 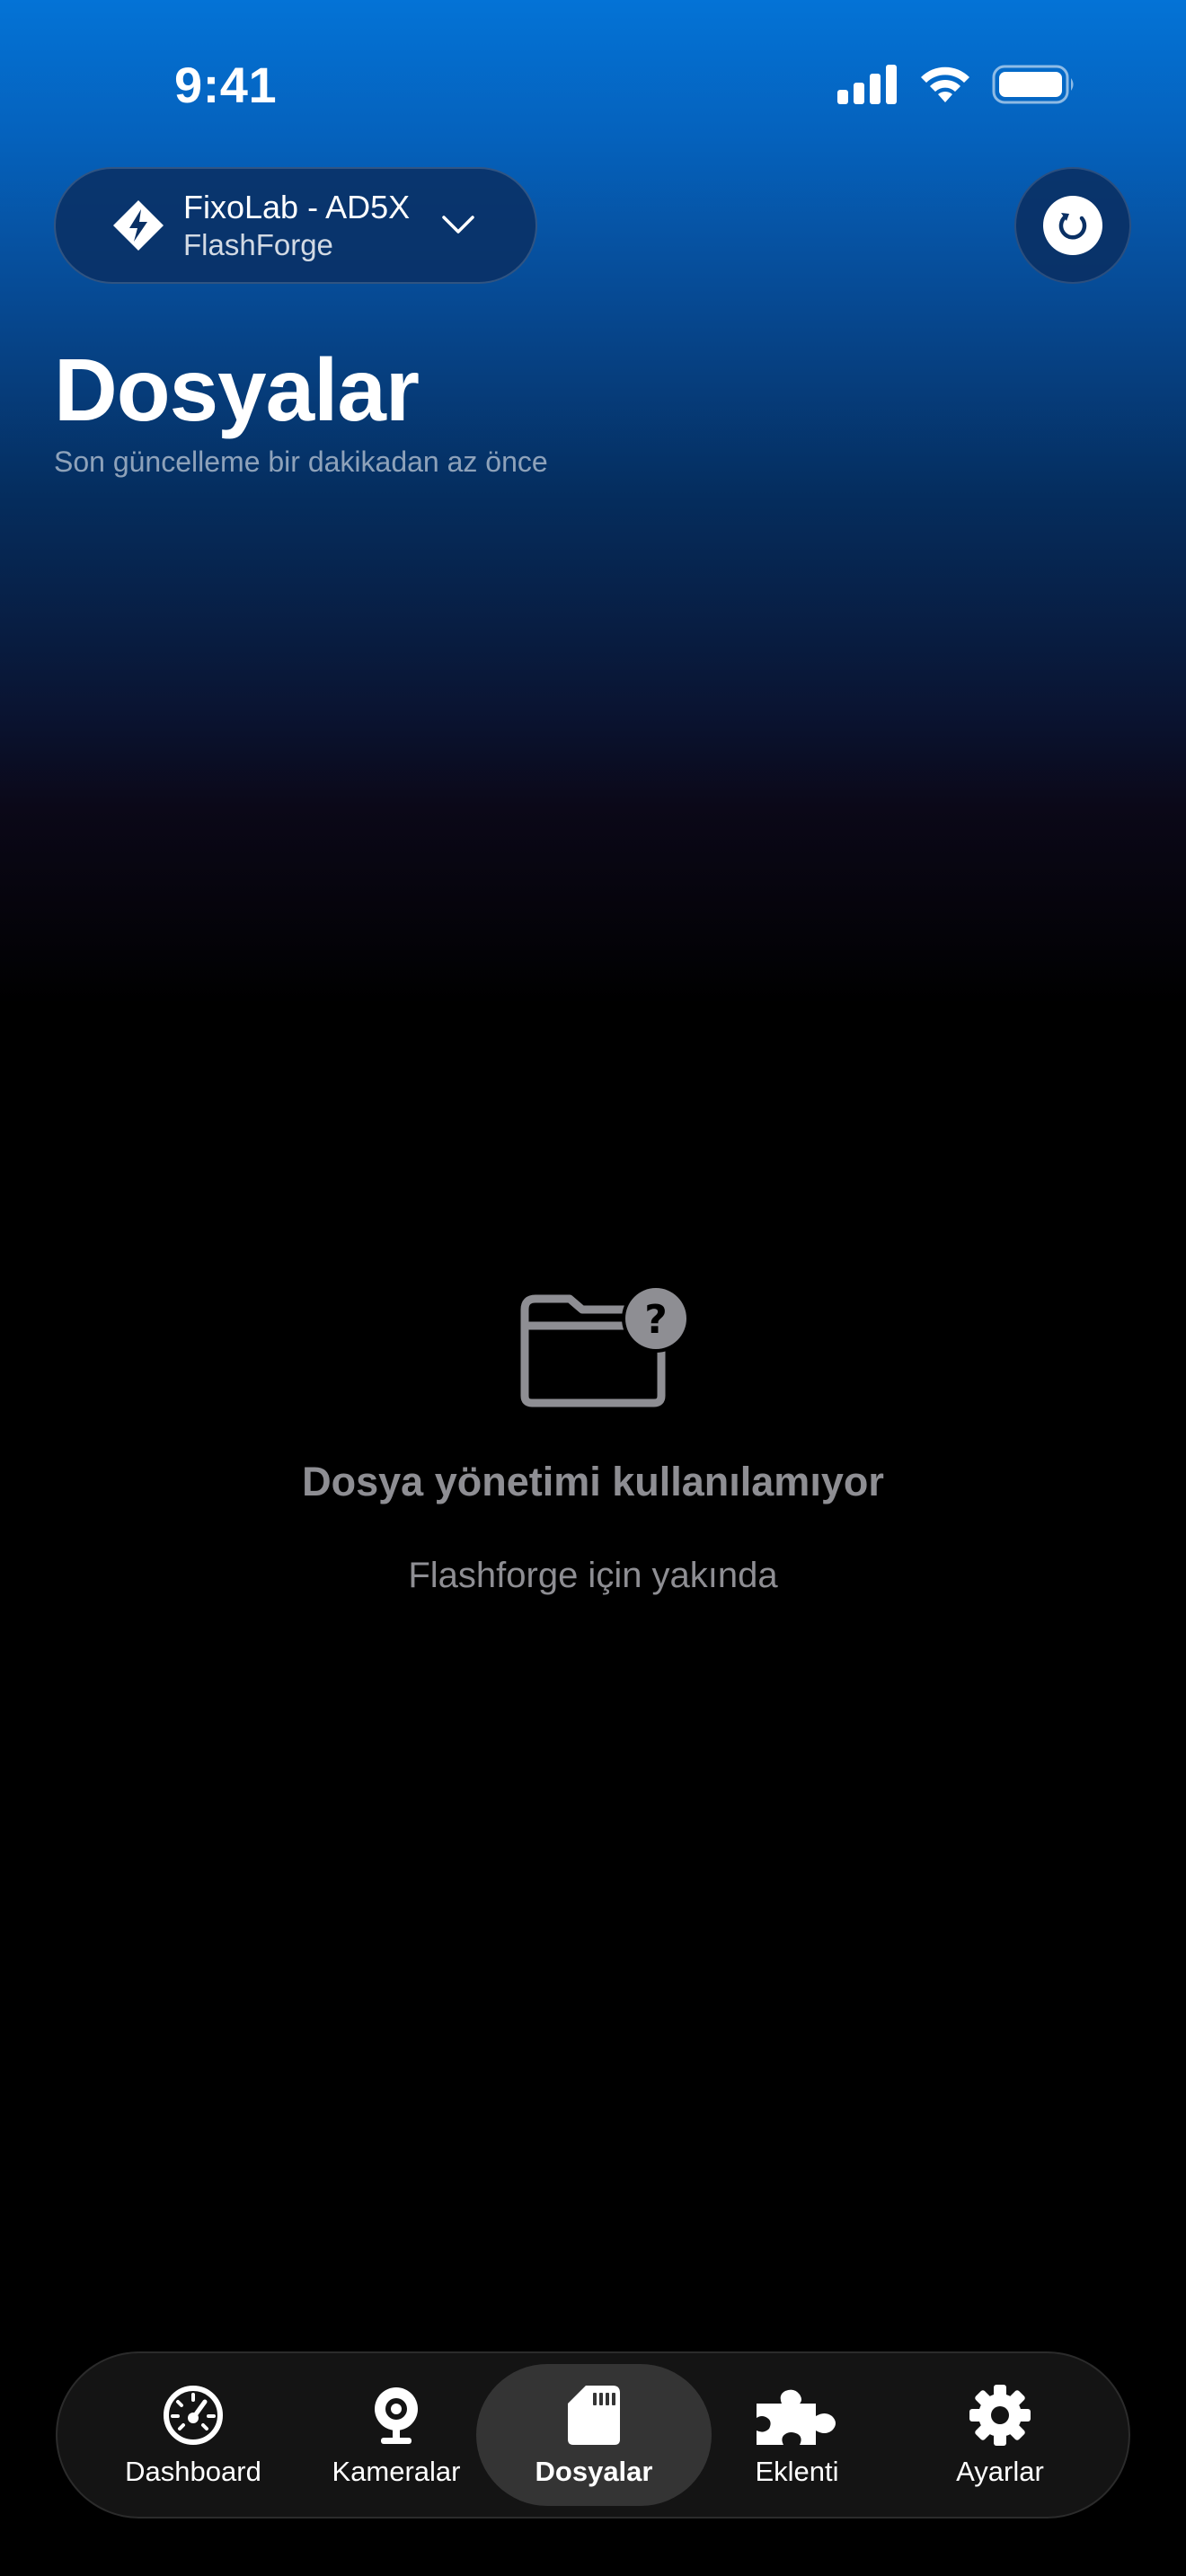 I want to click on tab-dosyalar: Dosyalar, so click(x=594, y=2435).